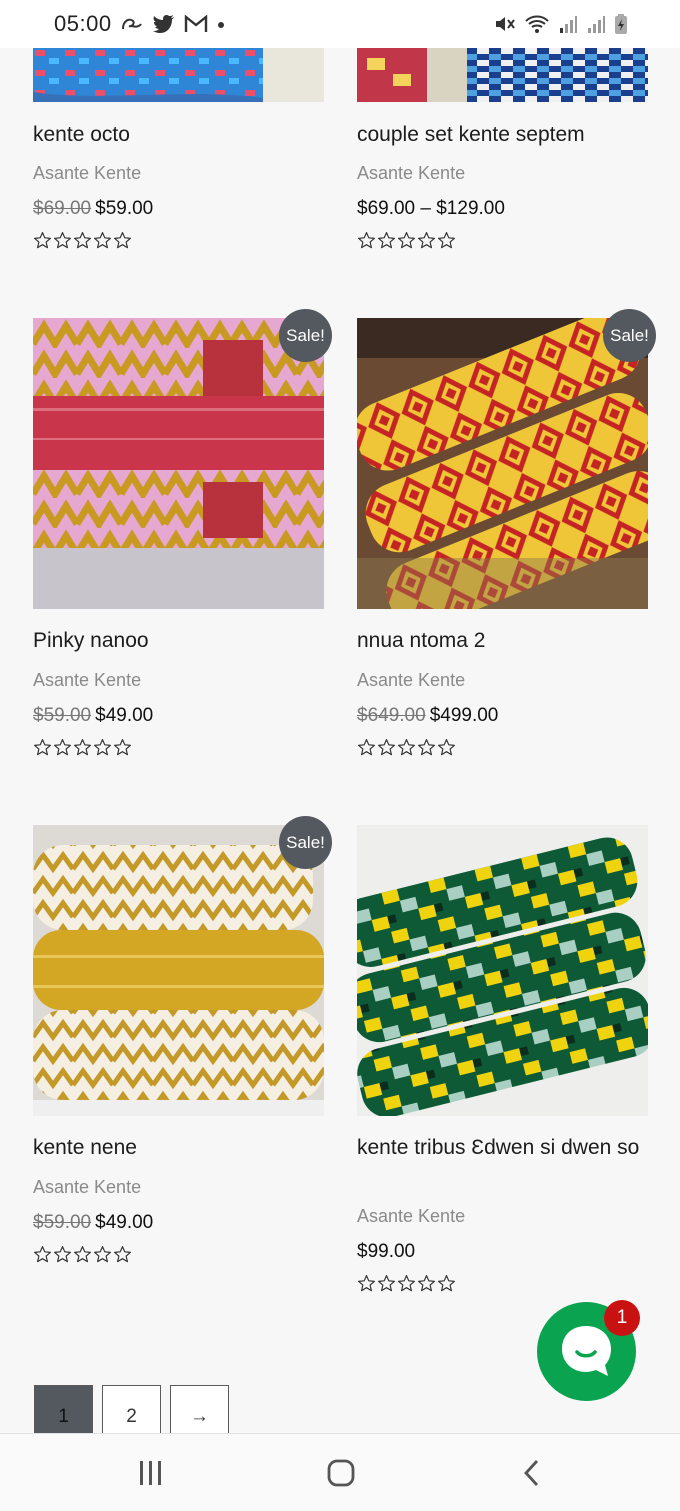  I want to click on product-price: $69.00 – $129.00, so click(431, 209).